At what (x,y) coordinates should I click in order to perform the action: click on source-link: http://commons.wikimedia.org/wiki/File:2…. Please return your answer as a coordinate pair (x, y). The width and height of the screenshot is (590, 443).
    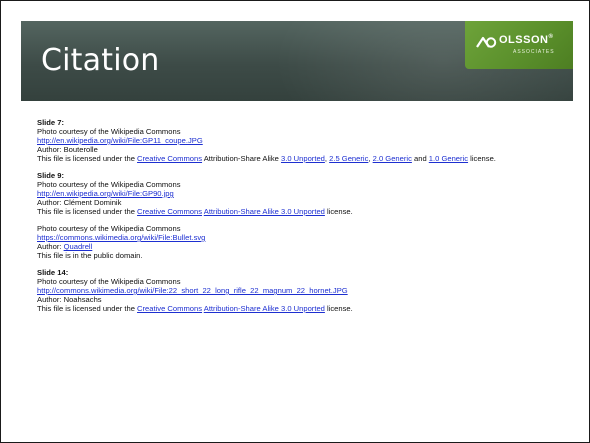
    Looking at the image, I should click on (192, 290).